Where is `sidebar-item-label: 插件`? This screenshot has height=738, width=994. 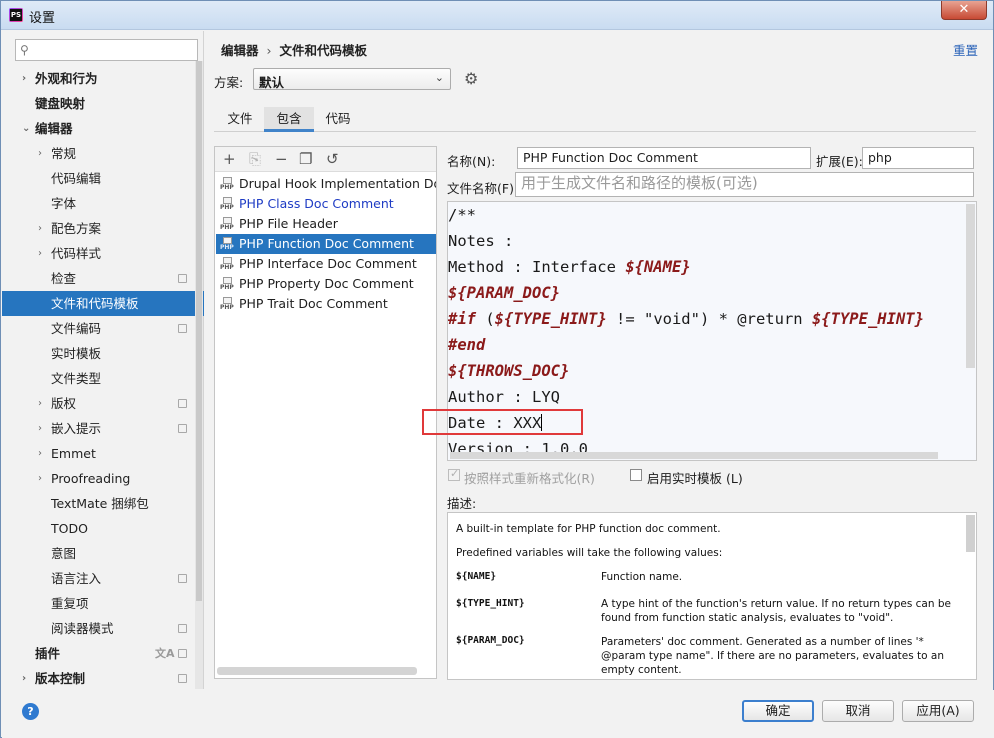
sidebar-item-label: 插件 is located at coordinates (48, 653).